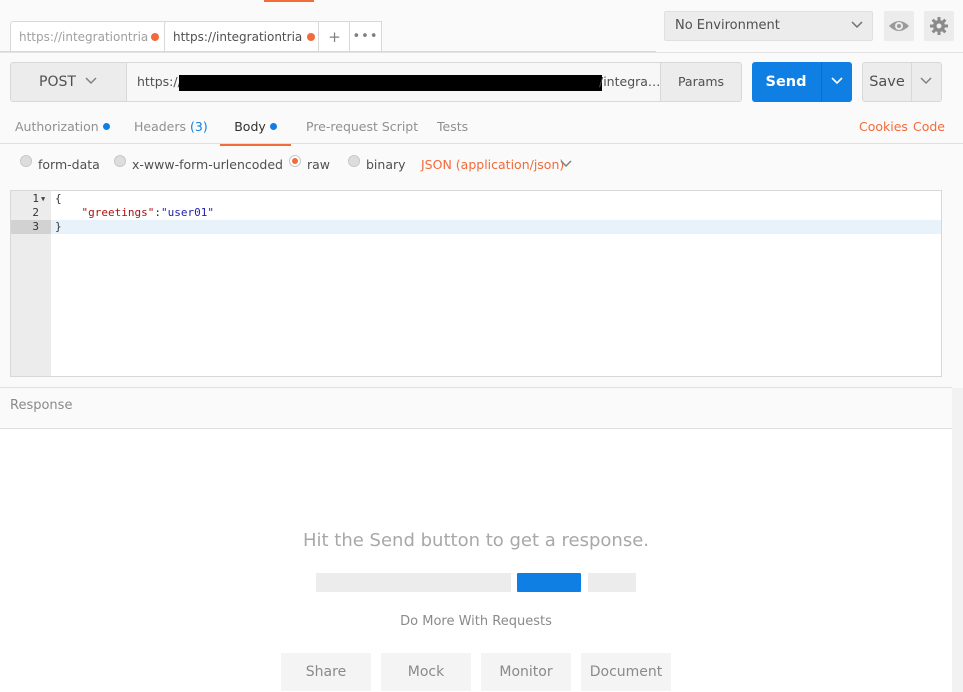 This screenshot has width=963, height=692. I want to click on tab-headers: Headers (3), so click(171, 127).